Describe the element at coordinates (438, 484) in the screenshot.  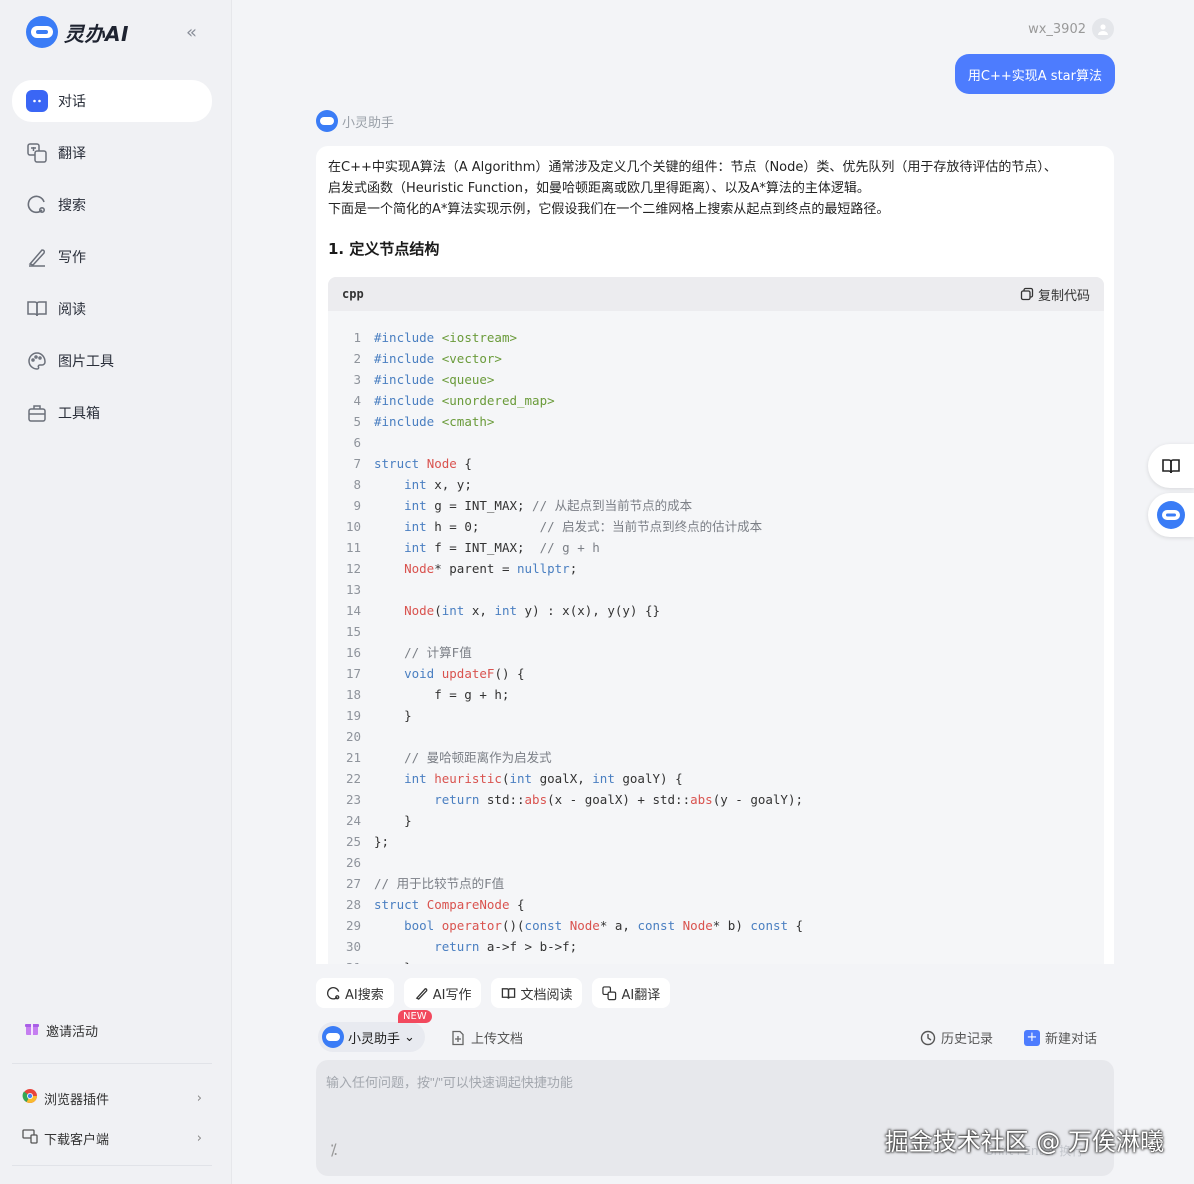
I see `code-line-text: int x, y;` at that location.